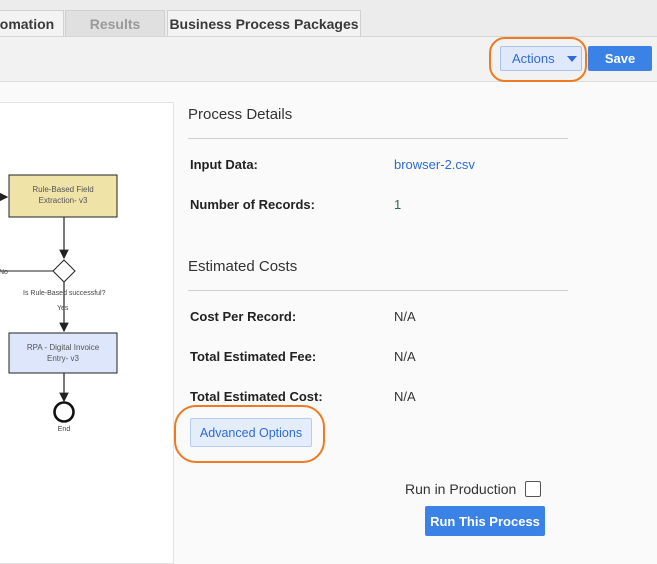 The height and width of the screenshot is (564, 657). What do you see at coordinates (243, 266) in the screenshot?
I see `estimated-costs-title: Estimated Costs` at bounding box center [243, 266].